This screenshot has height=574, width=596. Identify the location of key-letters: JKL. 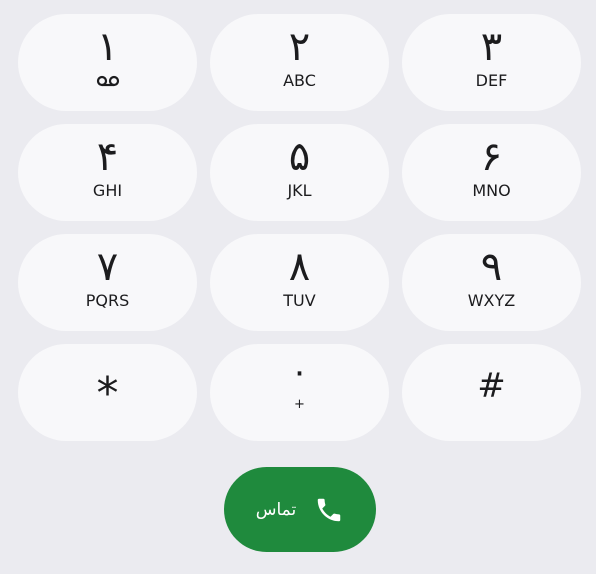
(299, 190).